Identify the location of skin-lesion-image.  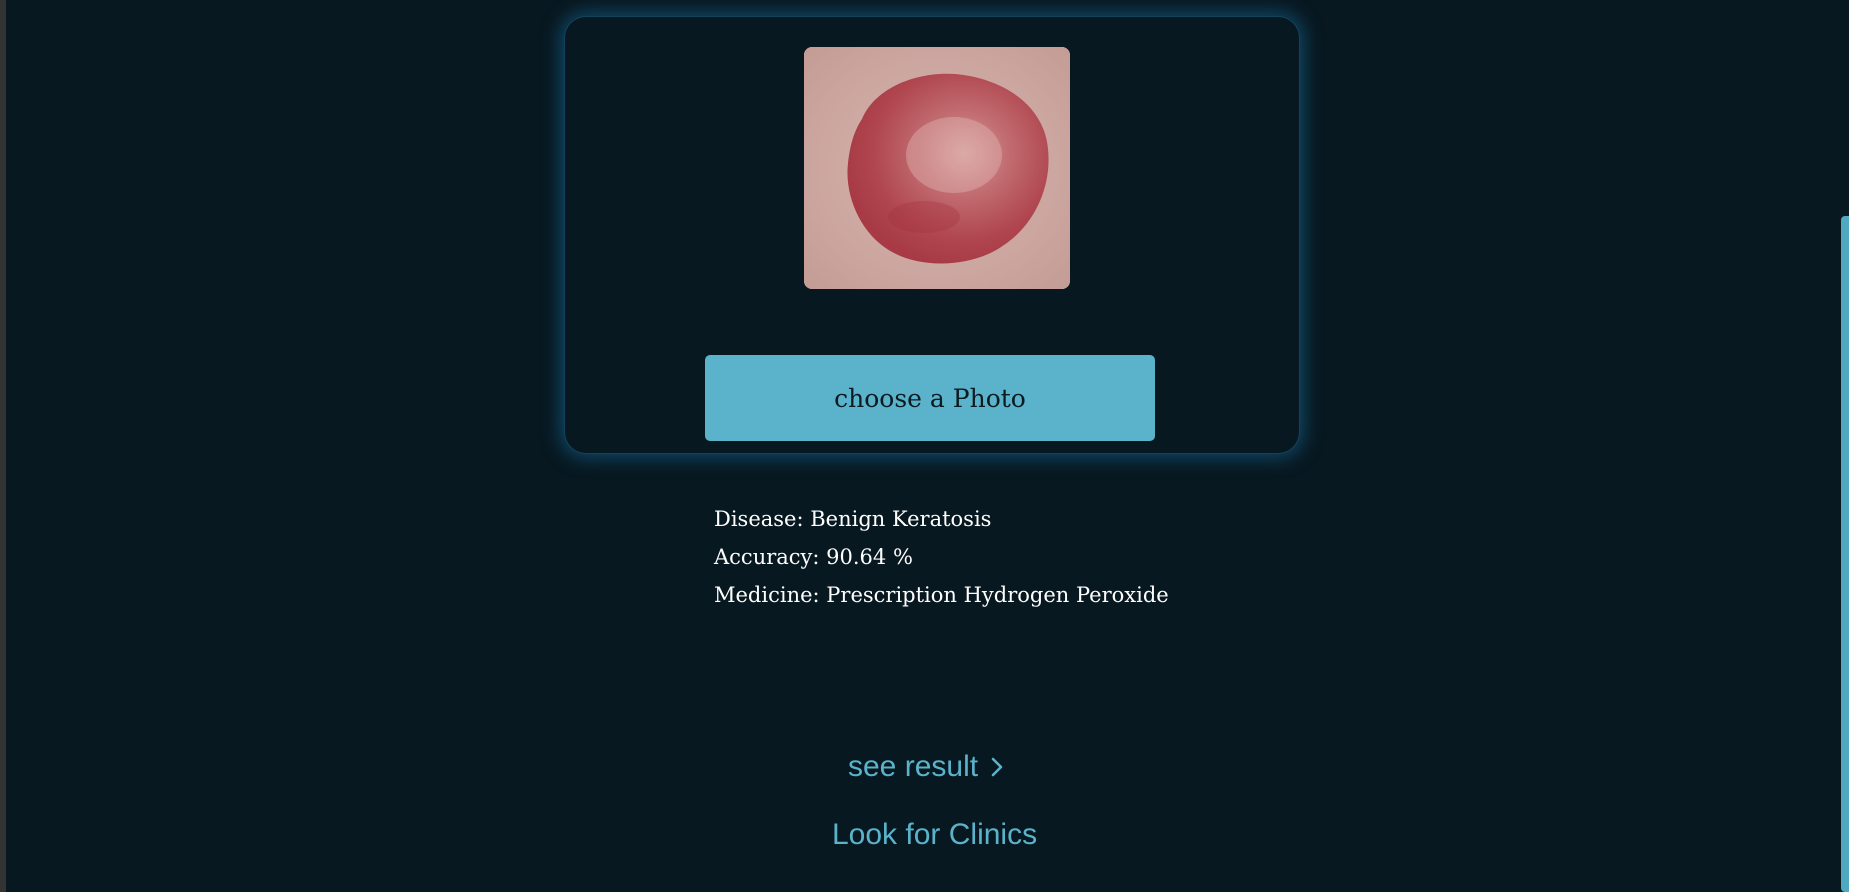
(937, 168).